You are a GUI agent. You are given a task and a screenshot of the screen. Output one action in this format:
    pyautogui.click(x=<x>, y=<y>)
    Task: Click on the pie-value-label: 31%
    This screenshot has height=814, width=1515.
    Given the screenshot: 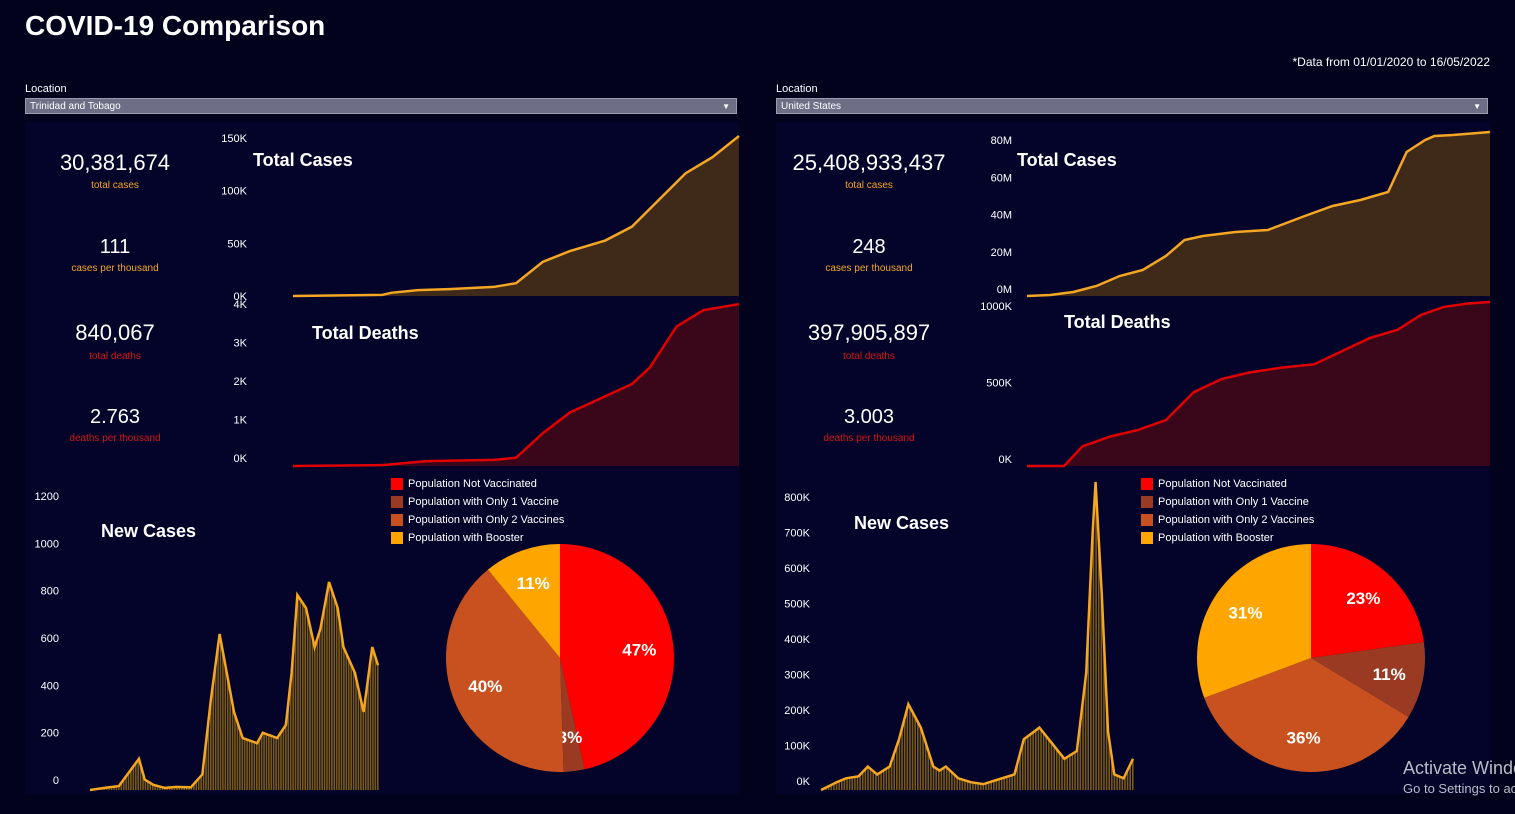 What is the action you would take?
    pyautogui.click(x=1245, y=613)
    